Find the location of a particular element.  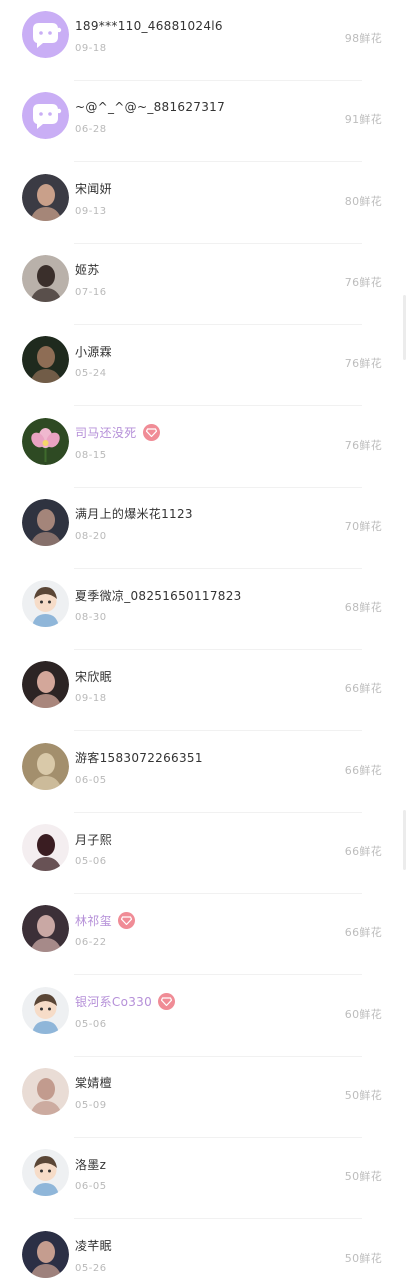

name-line: ~@^_^@~_881627317 is located at coordinates (150, 107).